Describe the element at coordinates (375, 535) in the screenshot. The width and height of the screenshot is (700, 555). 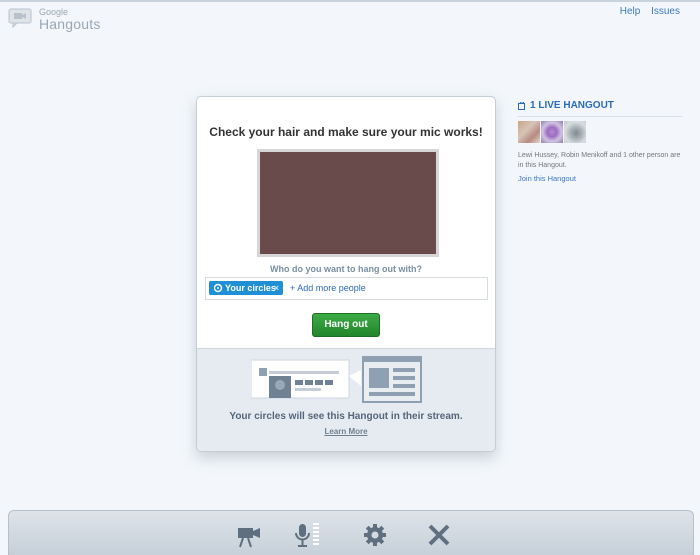
I see `settings-icon` at that location.